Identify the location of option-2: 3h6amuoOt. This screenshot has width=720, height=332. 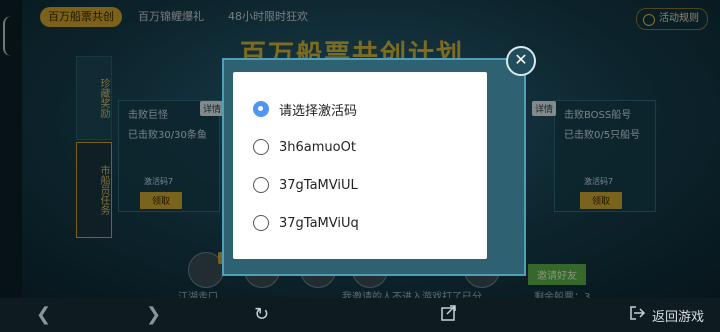
(304, 147).